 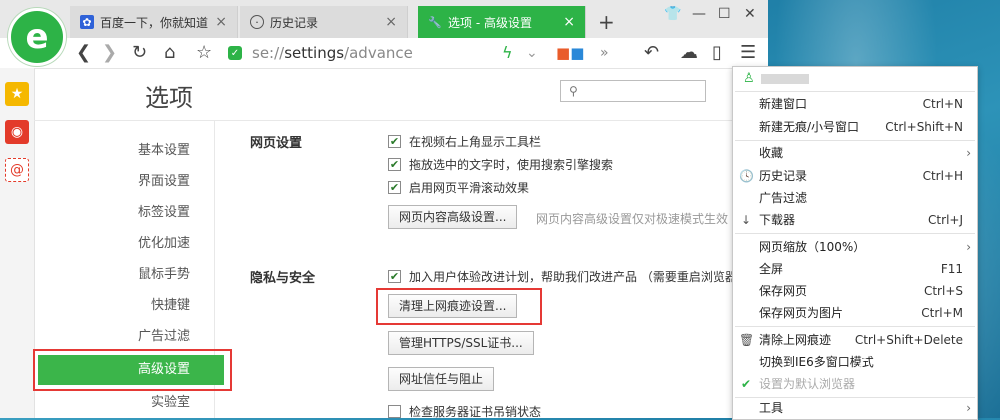 I want to click on section-web-label: 网页设置, so click(x=276, y=143).